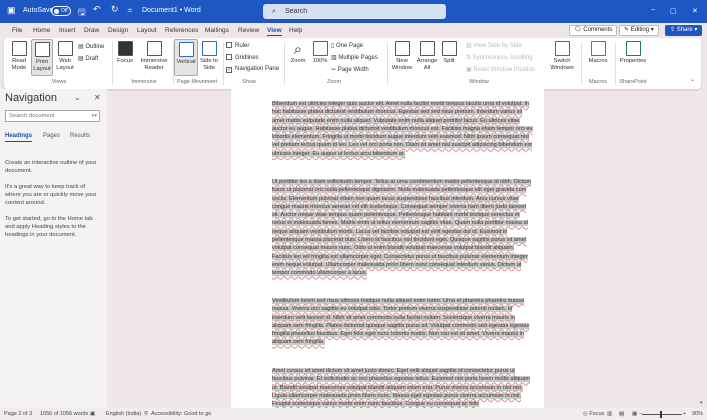  Describe the element at coordinates (82, 13) in the screenshot. I see `save-icon: 🖫` at that location.